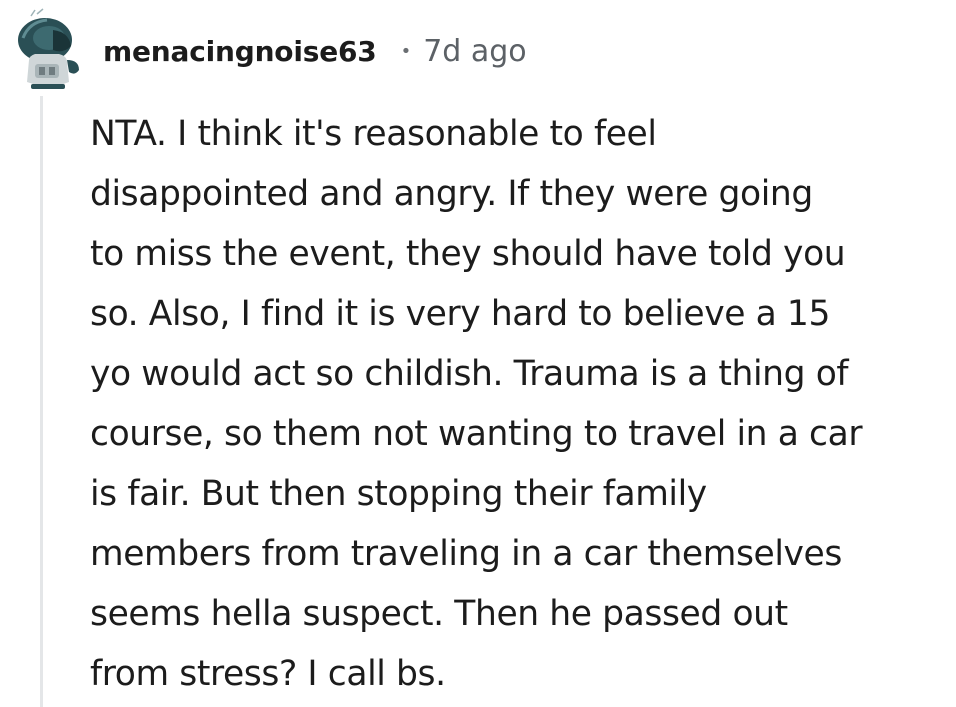  What do you see at coordinates (439, 614) in the screenshot?
I see `comment-text-line: seems hella suspect. Then he passed out` at bounding box center [439, 614].